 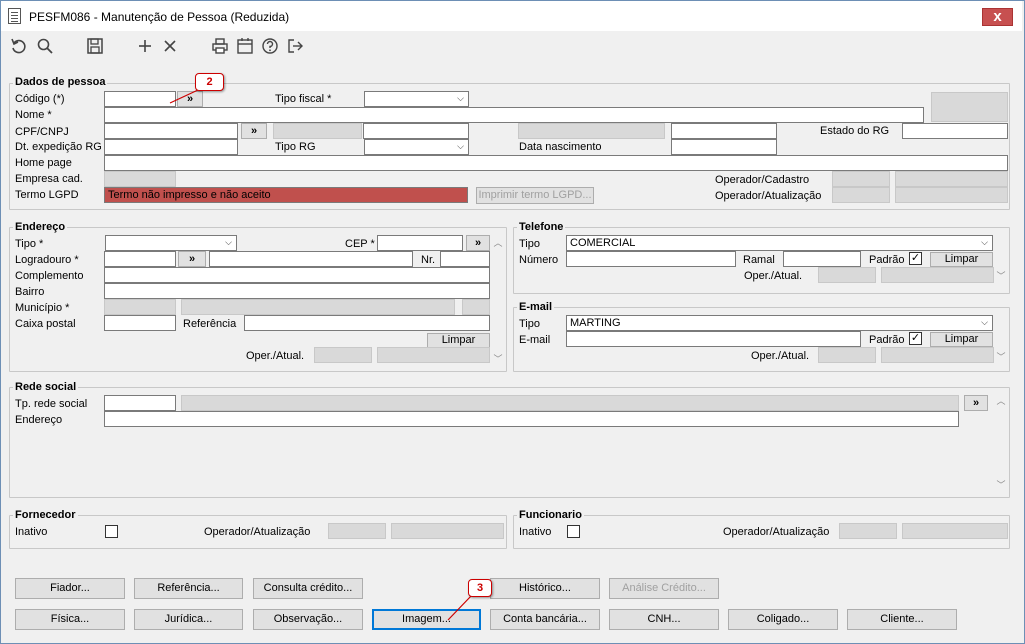 What do you see at coordinates (480, 588) in the screenshot?
I see `callout-3: 3` at bounding box center [480, 588].